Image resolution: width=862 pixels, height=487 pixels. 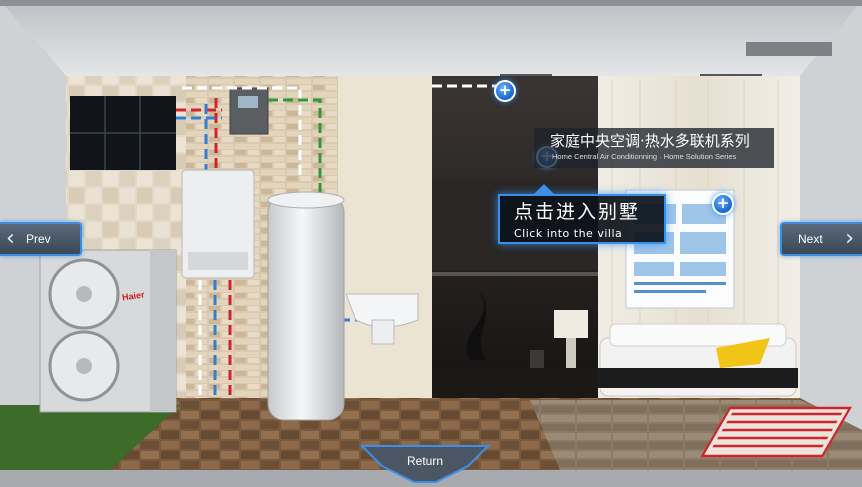 What do you see at coordinates (810, 239) in the screenshot?
I see `next-label: Next` at bounding box center [810, 239].